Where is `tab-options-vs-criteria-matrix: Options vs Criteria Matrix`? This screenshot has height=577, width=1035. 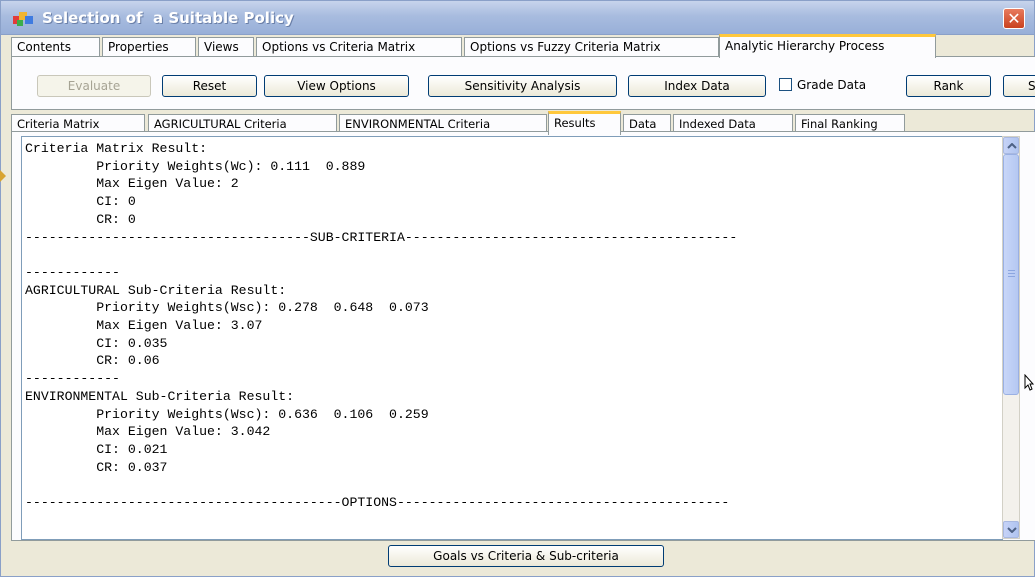
tab-options-vs-criteria-matrix: Options vs Criteria Matrix is located at coordinates (359, 47).